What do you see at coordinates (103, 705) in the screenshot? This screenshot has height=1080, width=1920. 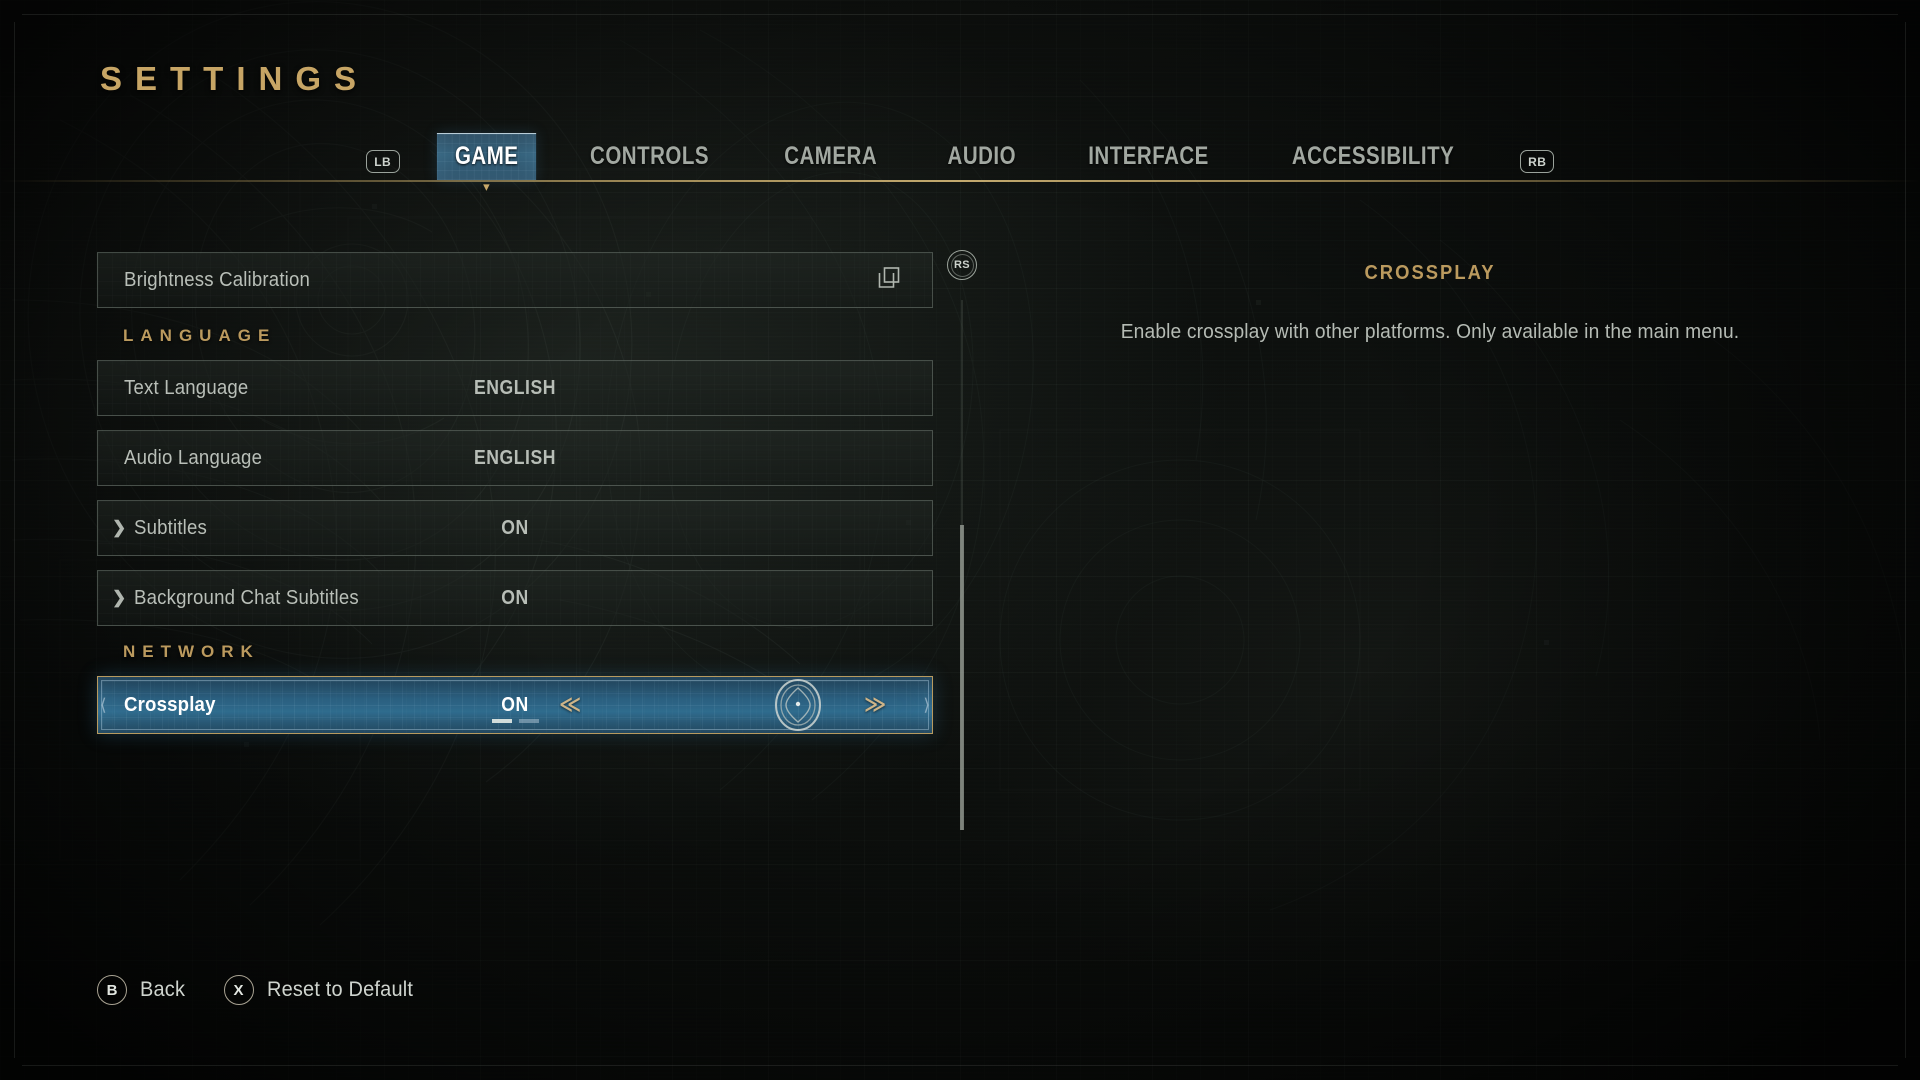 I see `selection-edge-left-icon: ⟨` at bounding box center [103, 705].